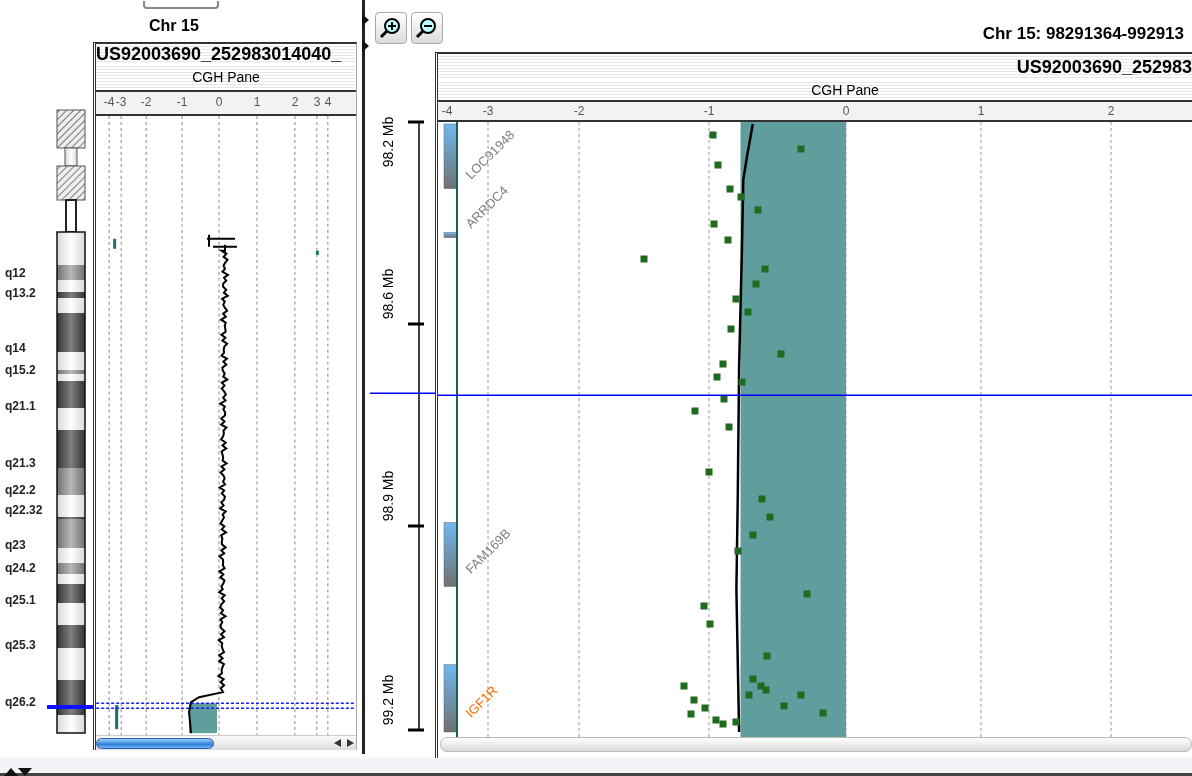 The width and height of the screenshot is (1192, 776). I want to click on scroll-thumb, so click(155, 743).